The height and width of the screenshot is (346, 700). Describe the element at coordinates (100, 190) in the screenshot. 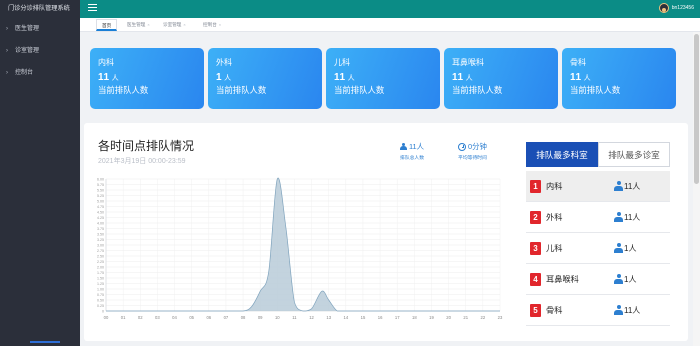

I see `y-tick-label: 5.50` at that location.